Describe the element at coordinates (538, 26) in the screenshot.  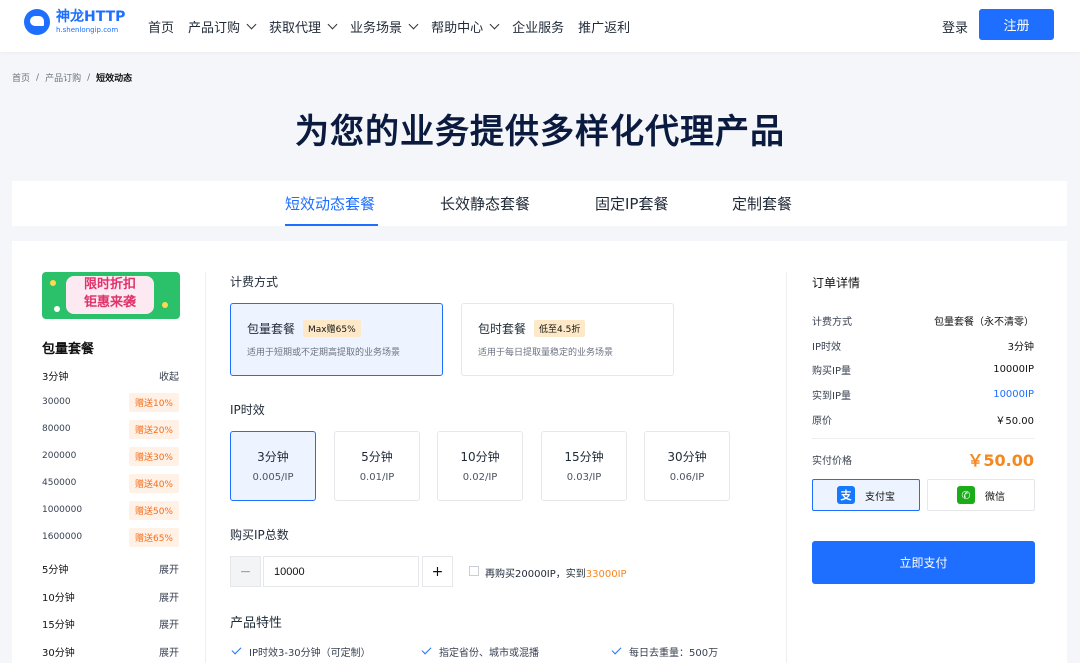
I see `nav-enterprise: 企业服务` at that location.